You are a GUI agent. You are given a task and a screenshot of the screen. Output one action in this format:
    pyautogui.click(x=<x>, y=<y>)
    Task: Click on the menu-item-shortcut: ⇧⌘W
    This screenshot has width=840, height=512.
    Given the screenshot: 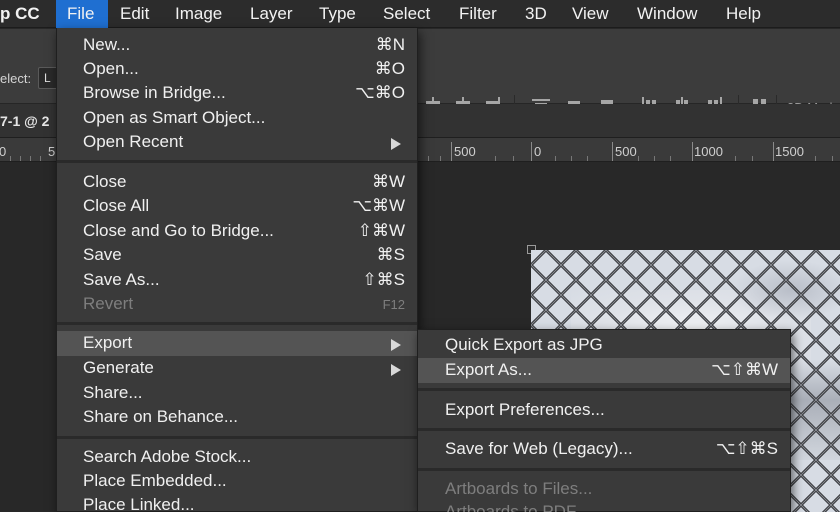 What is the action you would take?
    pyautogui.click(x=381, y=230)
    